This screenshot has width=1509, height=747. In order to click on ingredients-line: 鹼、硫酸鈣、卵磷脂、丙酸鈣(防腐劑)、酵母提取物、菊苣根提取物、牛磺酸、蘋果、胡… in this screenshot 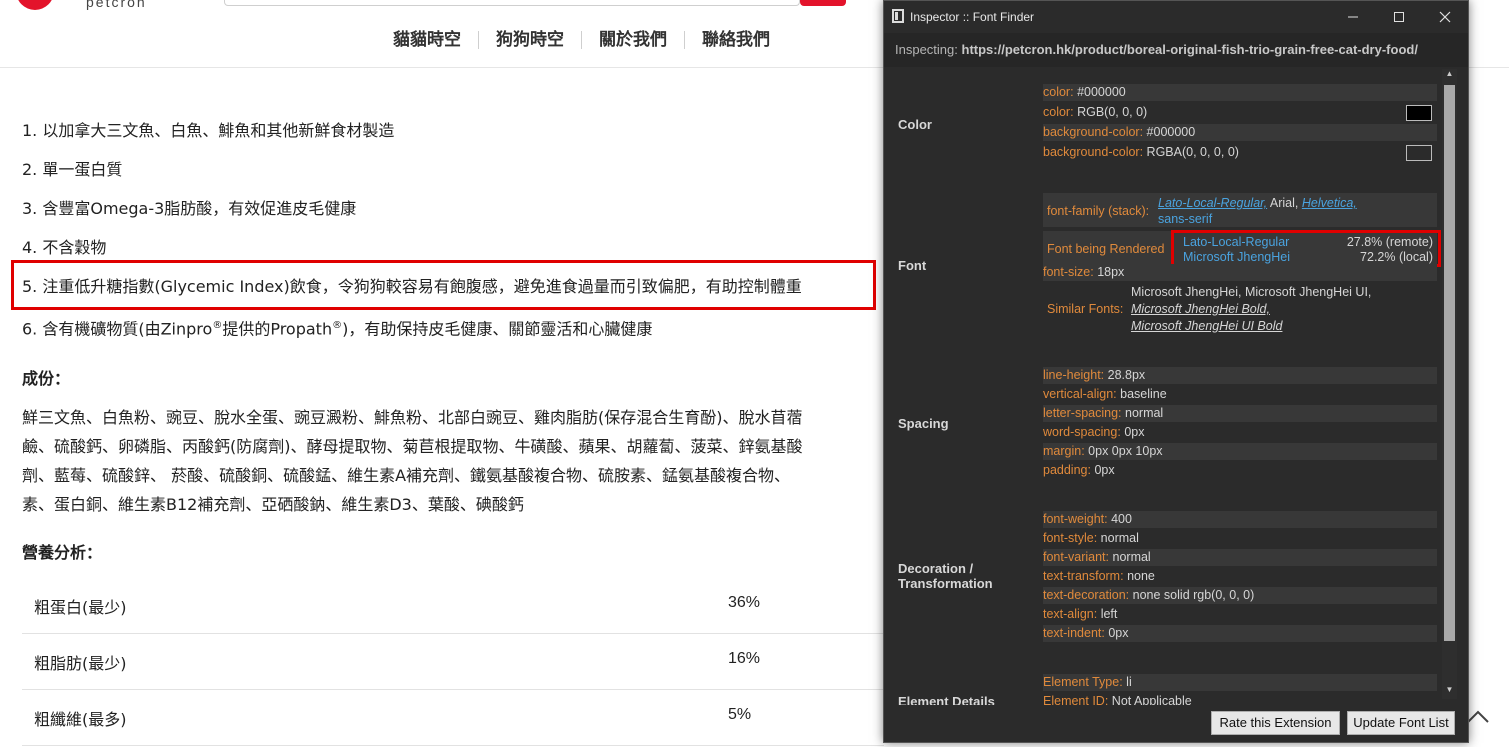, I will do `click(412, 446)`.